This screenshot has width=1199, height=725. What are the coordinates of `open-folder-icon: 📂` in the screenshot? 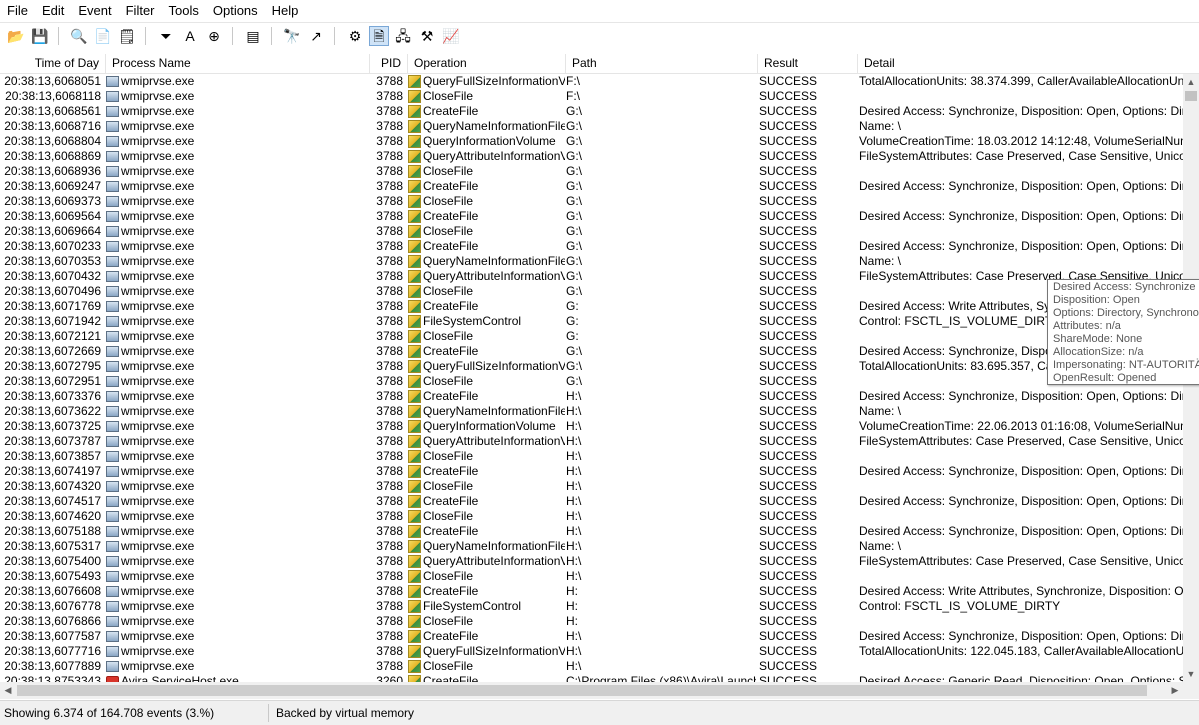 It's located at (16, 36).